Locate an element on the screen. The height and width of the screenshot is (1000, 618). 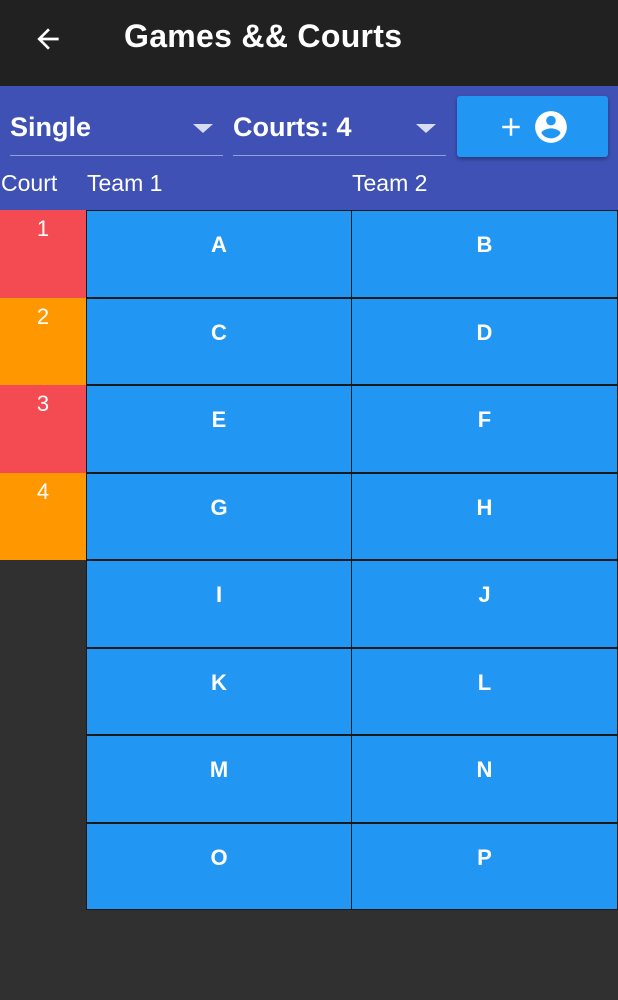
team1-player-cell: K is located at coordinates (219, 691).